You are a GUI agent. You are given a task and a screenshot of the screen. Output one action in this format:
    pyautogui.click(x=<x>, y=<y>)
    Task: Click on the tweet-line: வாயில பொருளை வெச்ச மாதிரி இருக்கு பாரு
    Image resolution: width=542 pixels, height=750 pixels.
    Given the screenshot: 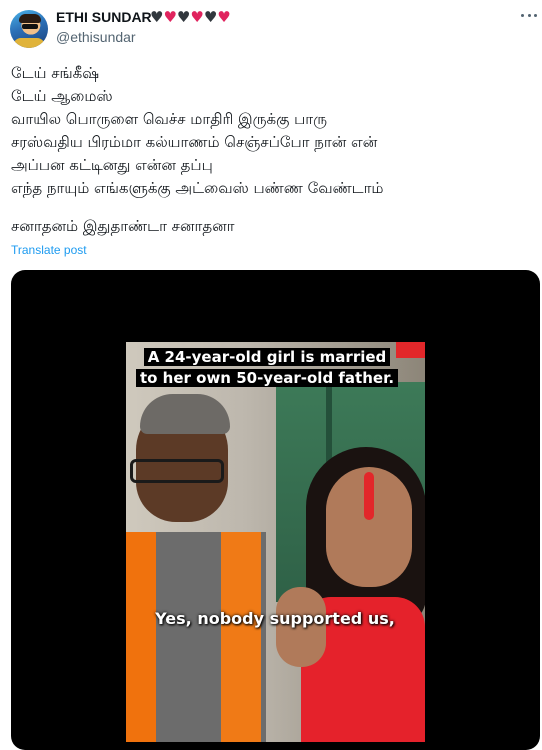 What is the action you would take?
    pyautogui.click(x=169, y=119)
    